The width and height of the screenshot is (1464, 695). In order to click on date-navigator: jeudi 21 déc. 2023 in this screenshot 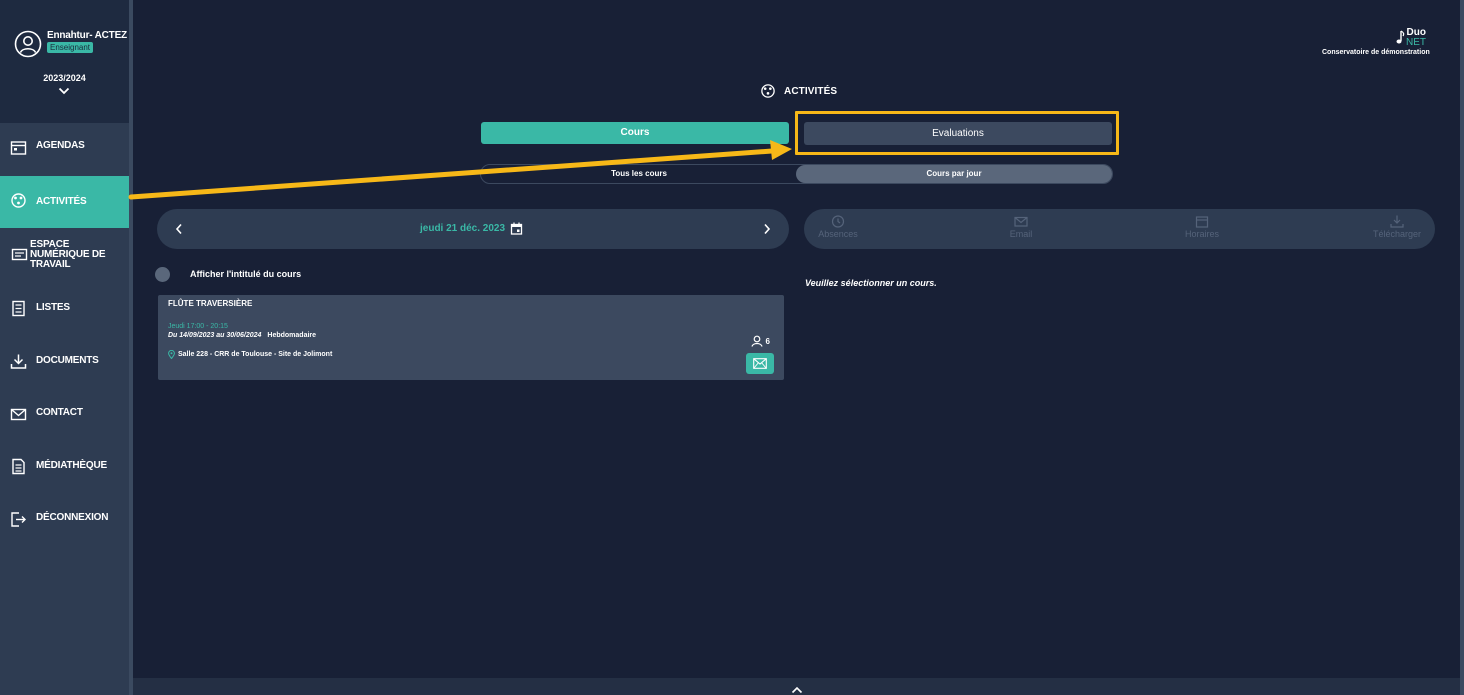, I will do `click(473, 229)`.